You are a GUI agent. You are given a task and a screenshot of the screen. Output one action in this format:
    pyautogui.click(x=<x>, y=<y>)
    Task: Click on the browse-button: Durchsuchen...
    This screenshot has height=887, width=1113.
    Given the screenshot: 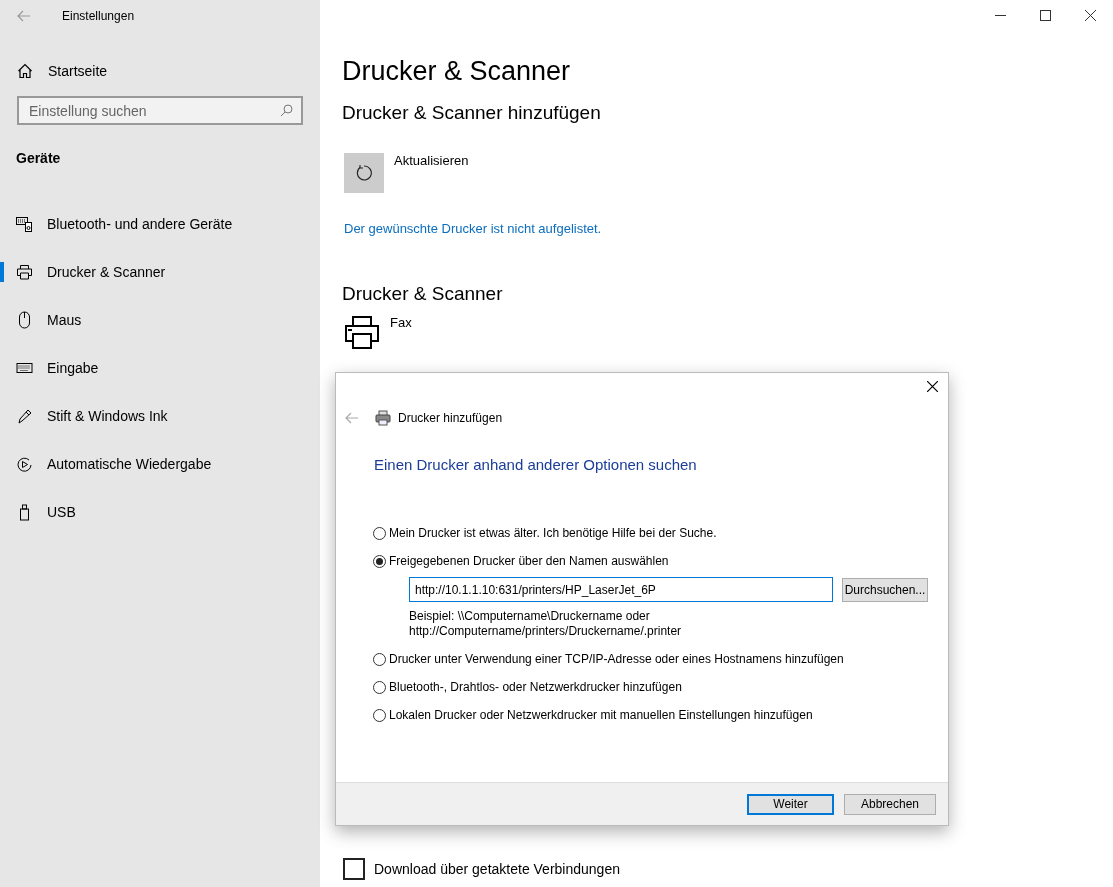 What is the action you would take?
    pyautogui.click(x=885, y=589)
    